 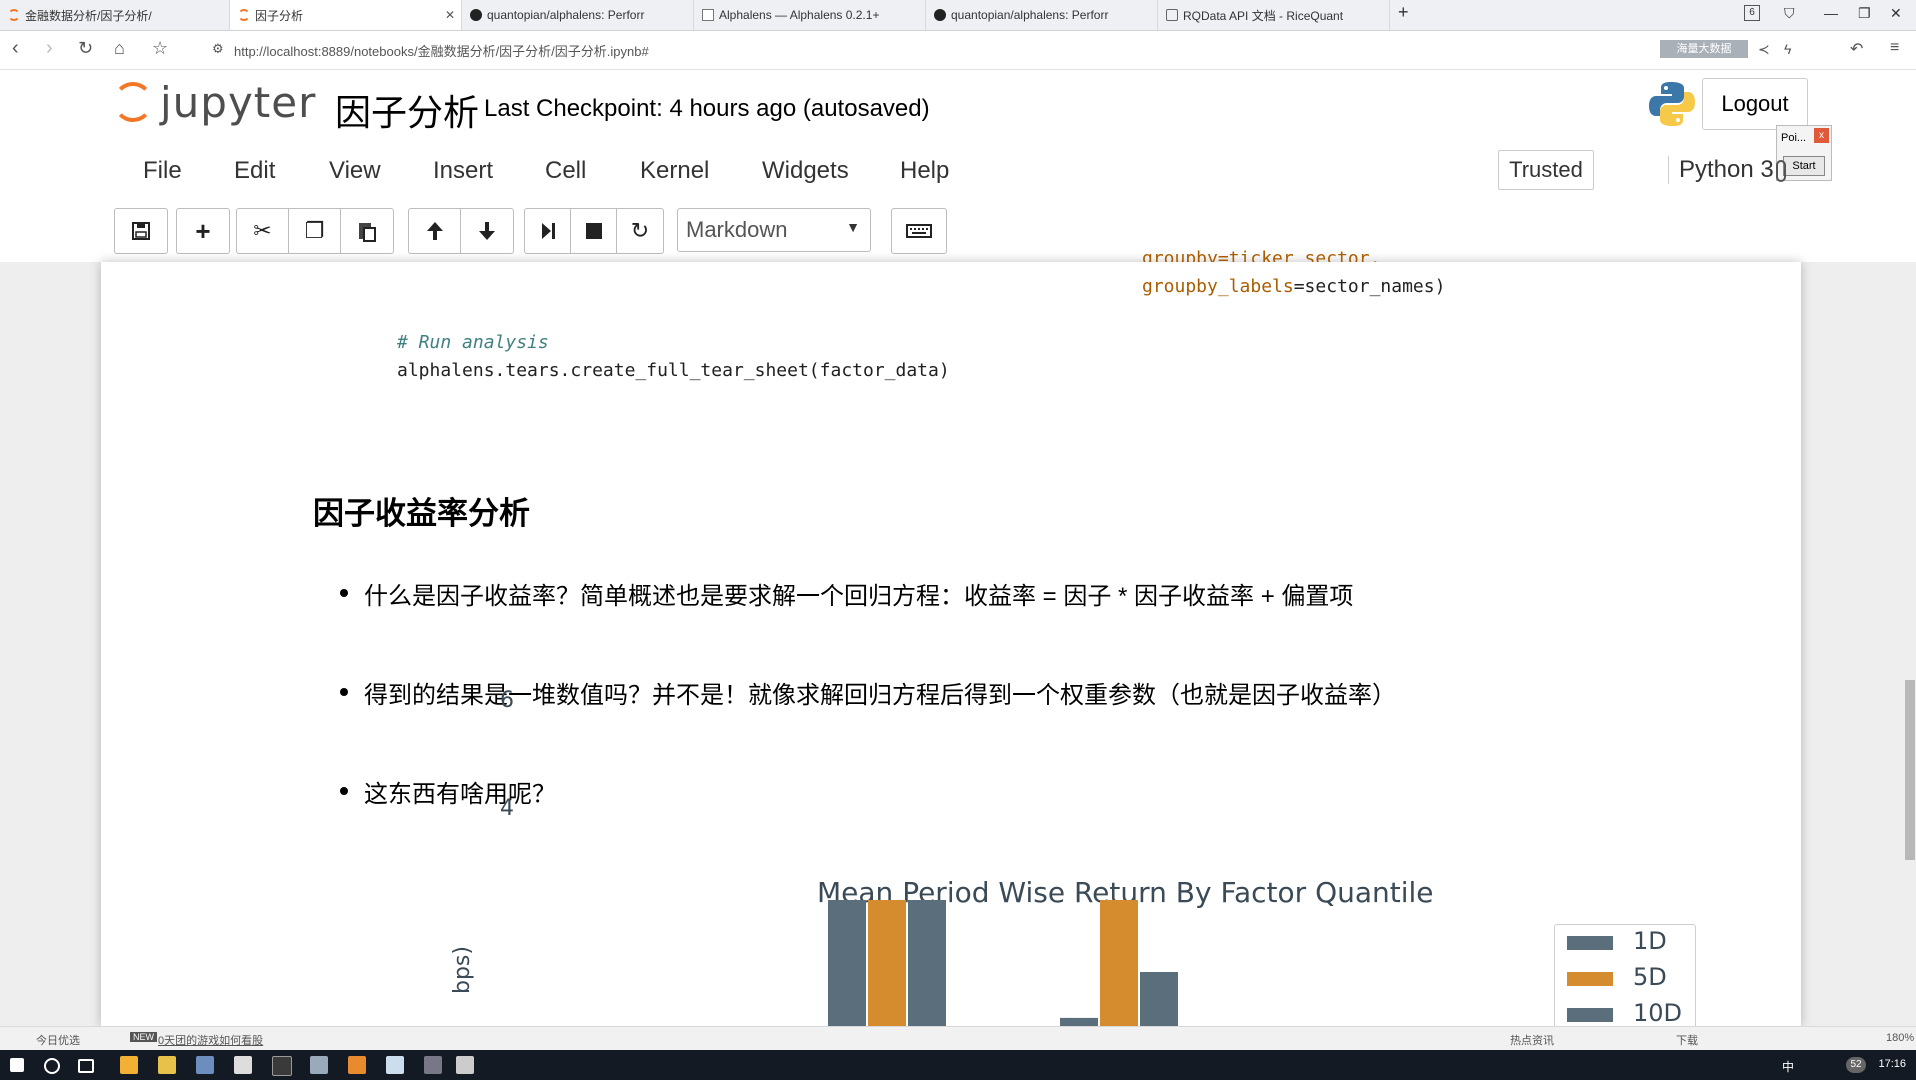 I want to click on toolbar-insert-group: +, so click(x=203, y=231).